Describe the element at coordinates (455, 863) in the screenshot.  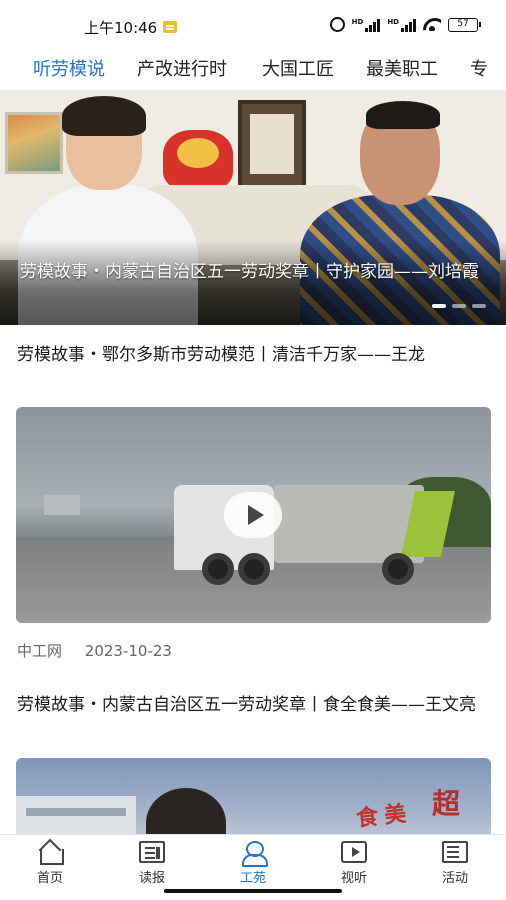
I see `nav-activities: 活动` at that location.